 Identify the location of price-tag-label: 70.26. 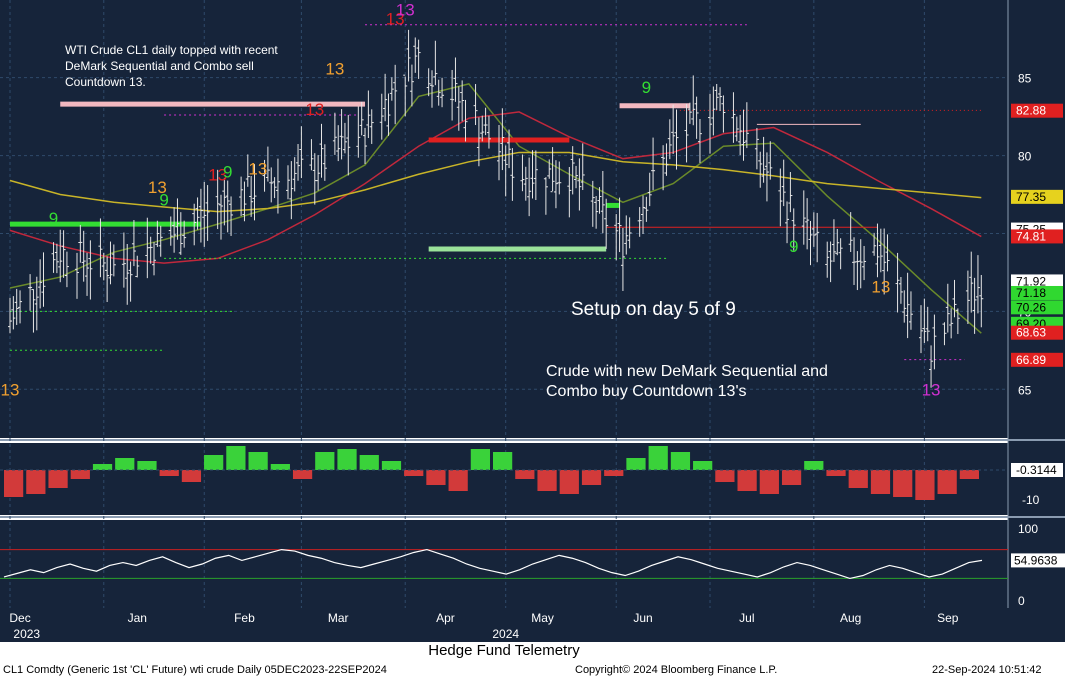
(1031, 307).